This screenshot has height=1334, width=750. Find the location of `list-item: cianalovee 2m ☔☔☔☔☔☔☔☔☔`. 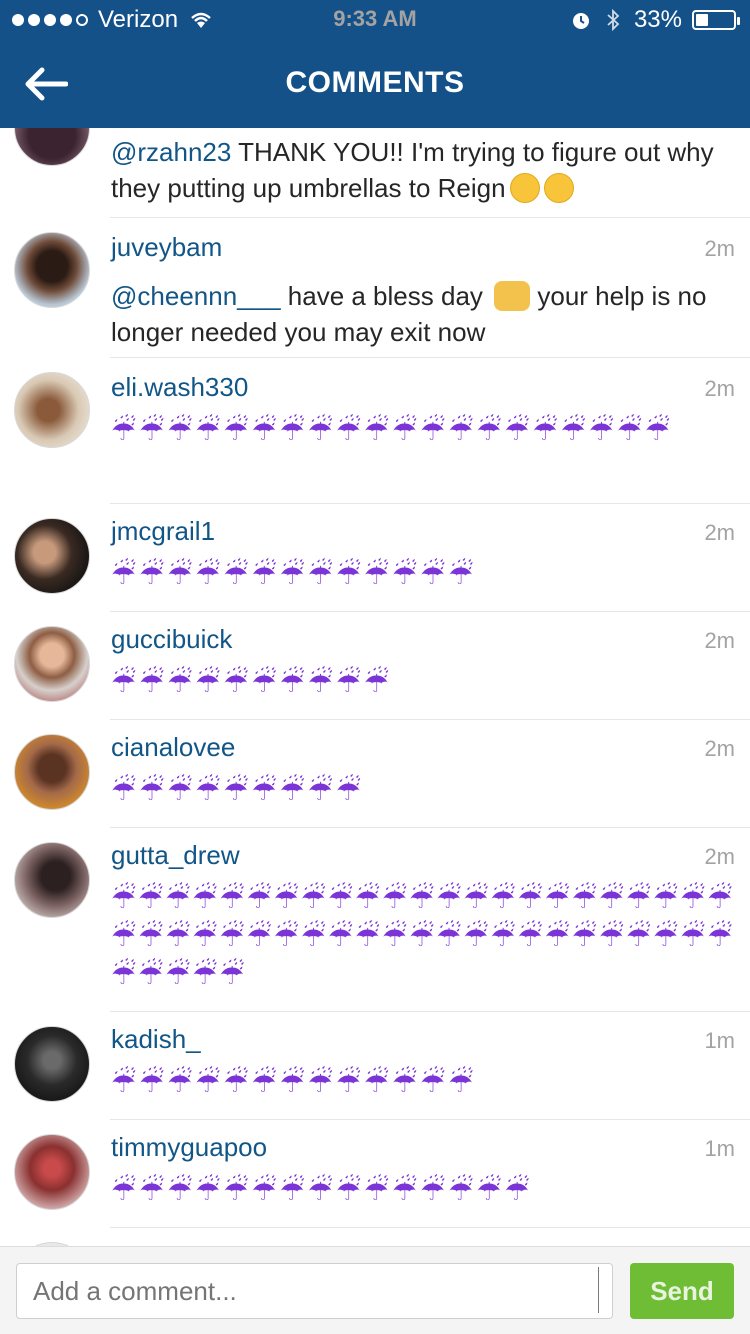

list-item: cianalovee 2m ☔☔☔☔☔☔☔☔☔ is located at coordinates (375, 774).